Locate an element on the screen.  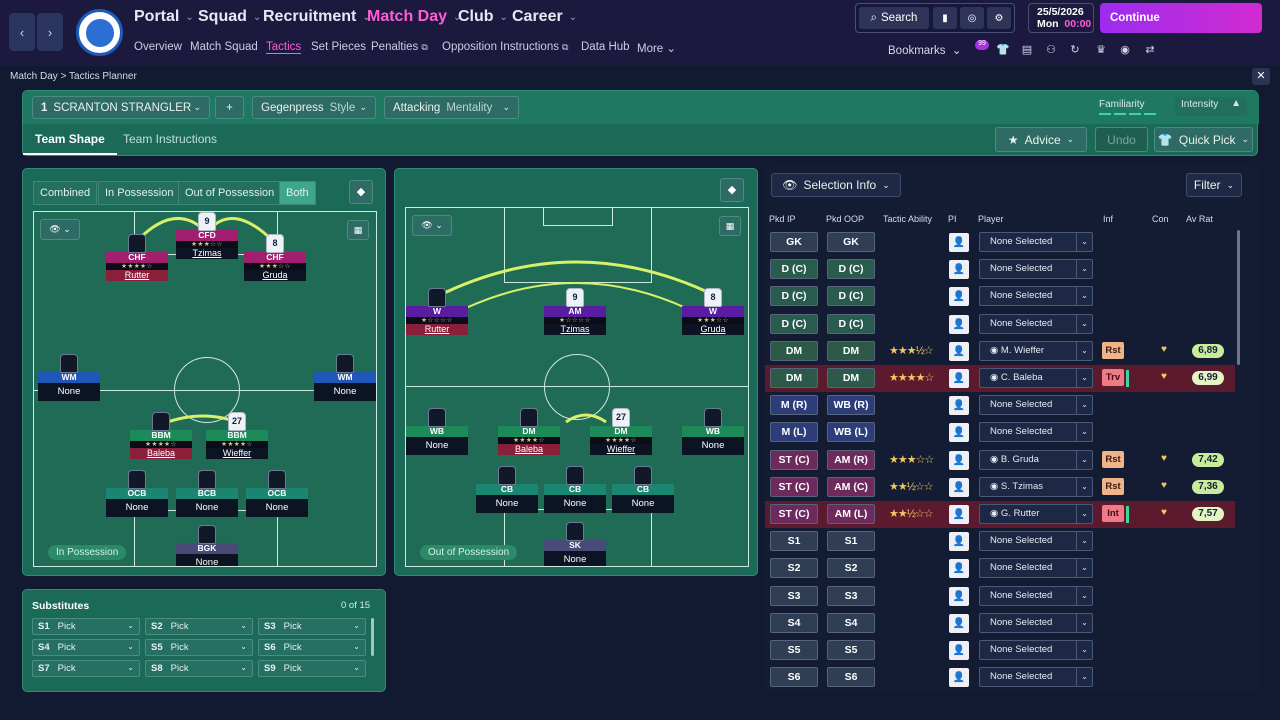
pkd-oop-button: WB (L) is located at coordinates (851, 432).